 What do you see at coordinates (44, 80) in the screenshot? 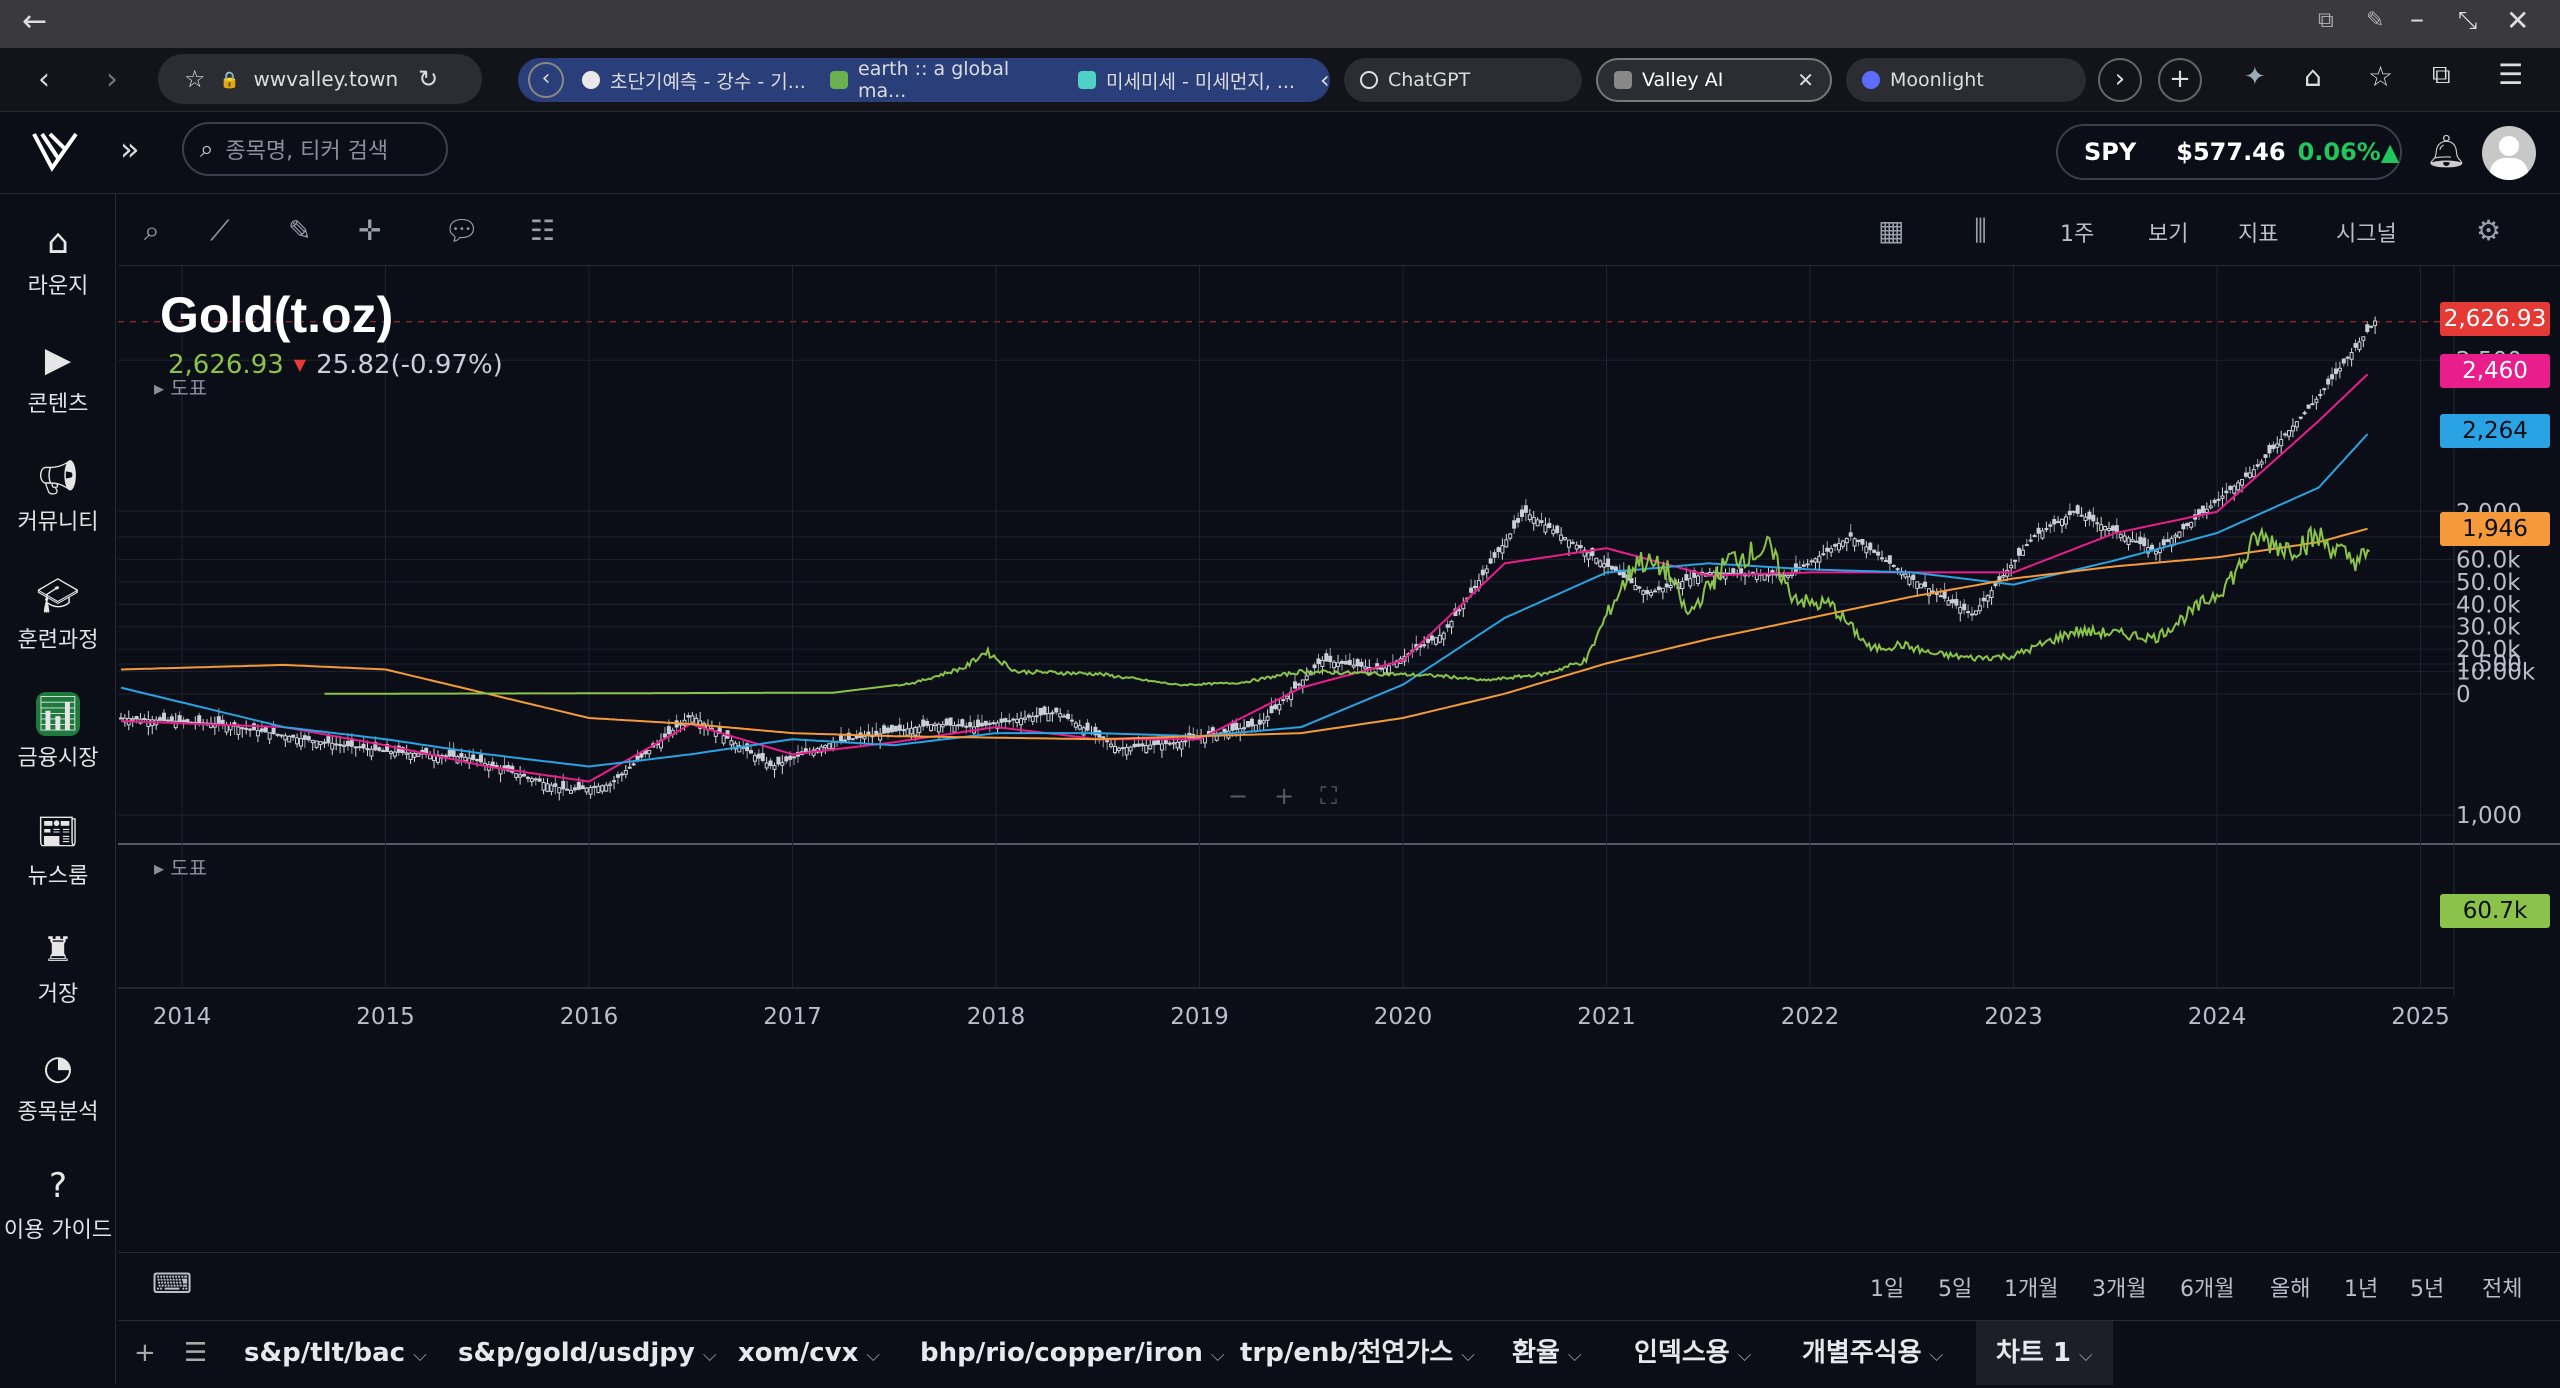
I see `browser-back-icon: ‹` at bounding box center [44, 80].